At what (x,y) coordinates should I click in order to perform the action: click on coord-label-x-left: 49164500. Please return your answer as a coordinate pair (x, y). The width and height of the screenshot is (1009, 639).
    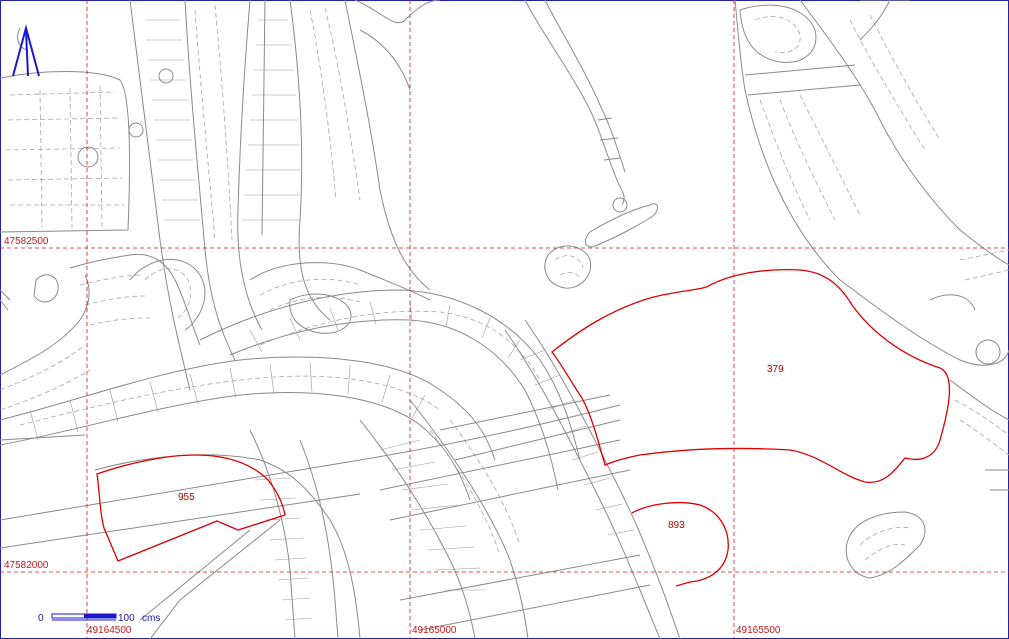
    Looking at the image, I should click on (109, 630).